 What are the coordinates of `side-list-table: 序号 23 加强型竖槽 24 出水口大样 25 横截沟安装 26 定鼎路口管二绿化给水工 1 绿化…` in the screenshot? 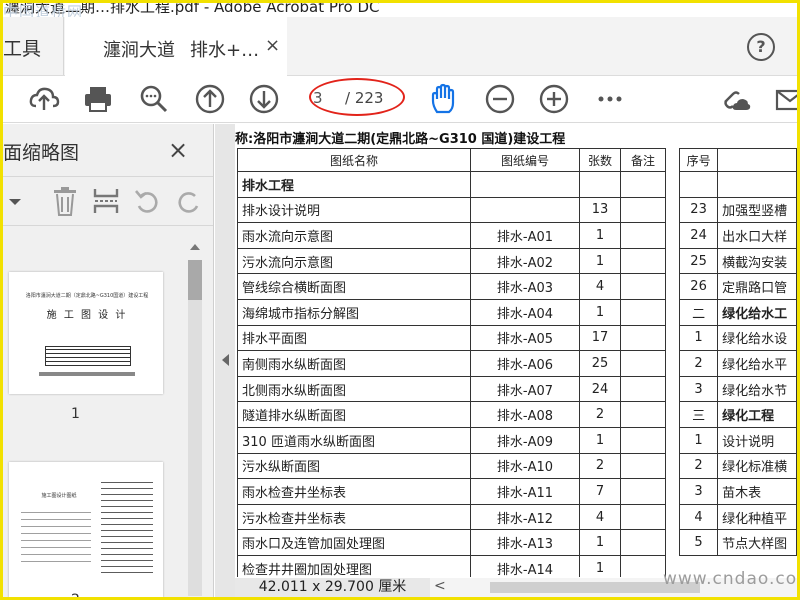 It's located at (737, 352).